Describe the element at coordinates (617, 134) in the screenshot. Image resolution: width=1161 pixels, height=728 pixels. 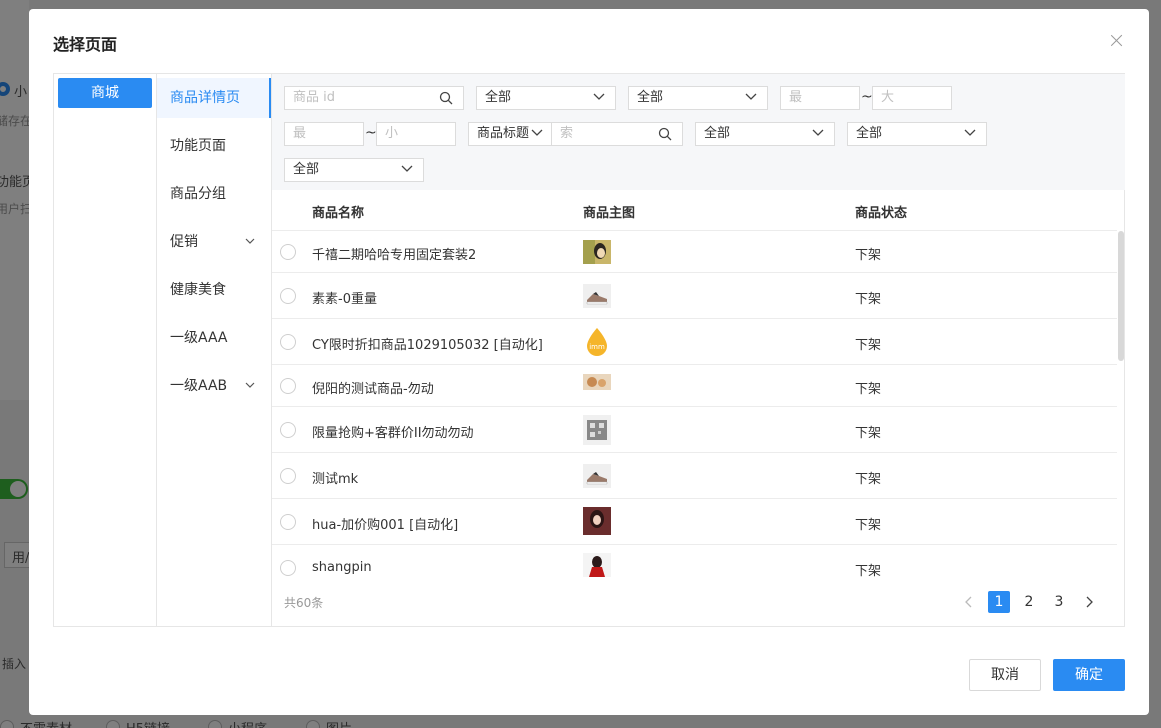
I see `title-search-input: 索` at that location.